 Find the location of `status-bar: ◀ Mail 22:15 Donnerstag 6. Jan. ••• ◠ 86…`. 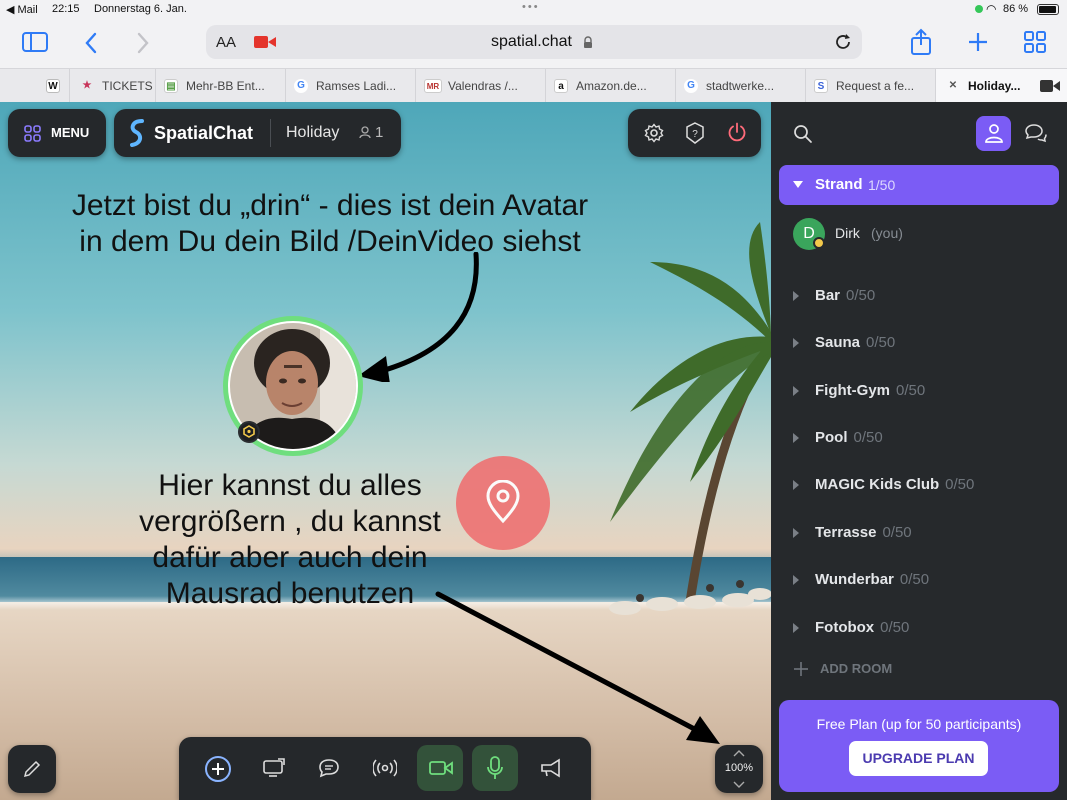

status-bar: ◀ Mail 22:15 Donnerstag 6. Jan. ••• ◠ 86… is located at coordinates (533, 10).